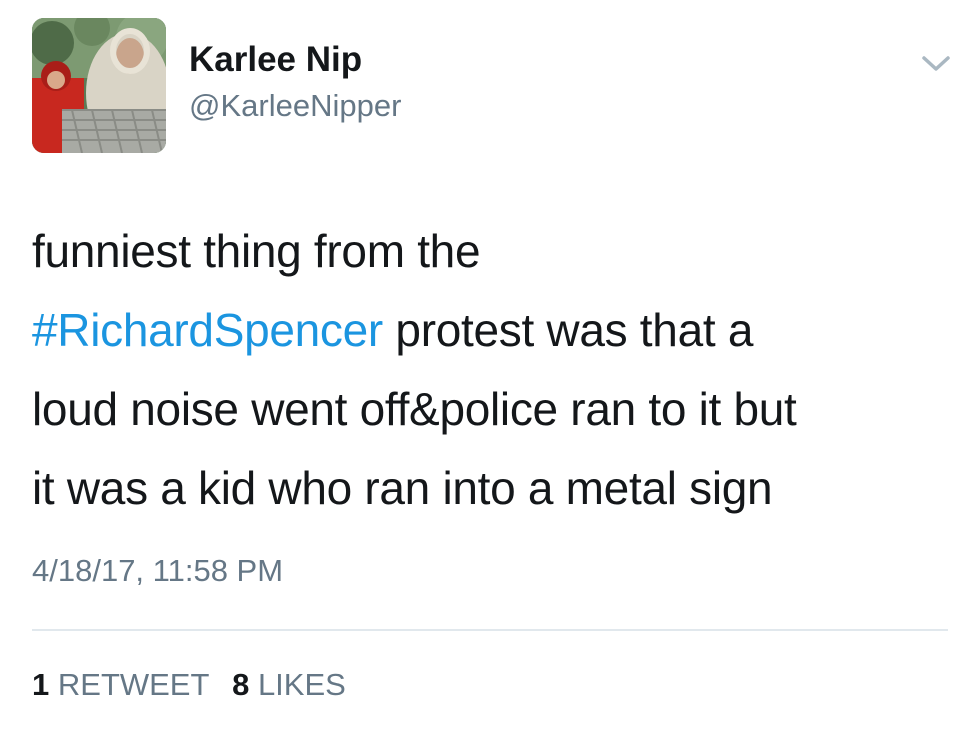 Image resolution: width=980 pixels, height=738 pixels. What do you see at coordinates (301, 684) in the screenshot?
I see `likes-label: LIKES` at bounding box center [301, 684].